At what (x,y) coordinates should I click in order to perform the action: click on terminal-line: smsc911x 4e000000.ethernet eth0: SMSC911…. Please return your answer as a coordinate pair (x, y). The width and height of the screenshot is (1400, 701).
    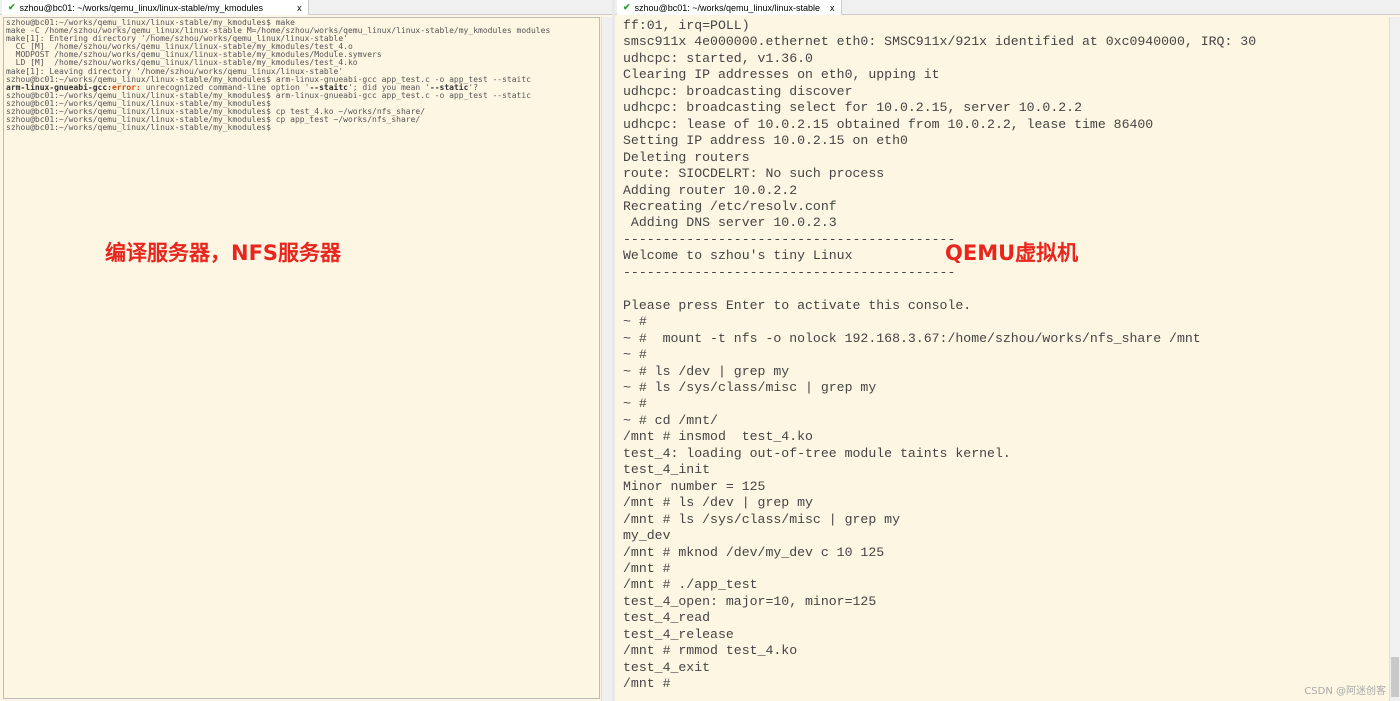
    Looking at the image, I should click on (940, 42).